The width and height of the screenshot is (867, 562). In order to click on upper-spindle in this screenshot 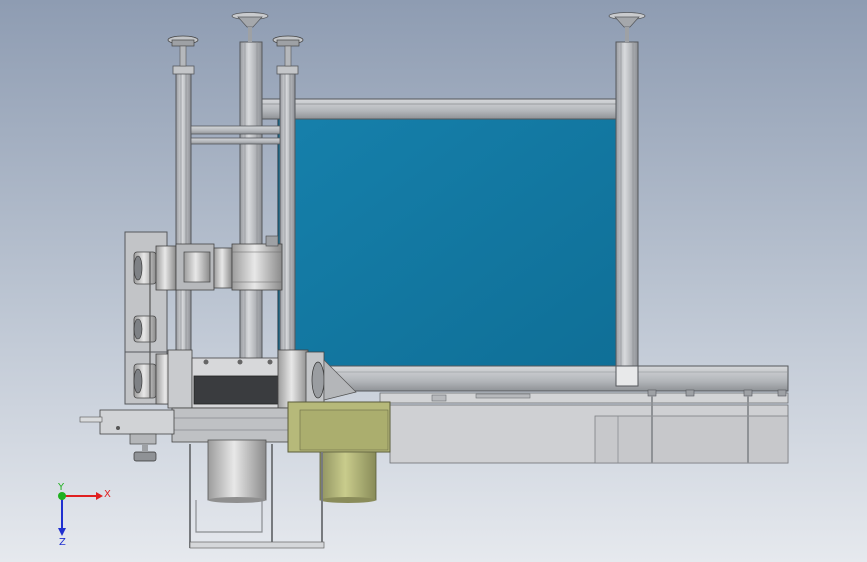, I will do `click(219, 263)`.